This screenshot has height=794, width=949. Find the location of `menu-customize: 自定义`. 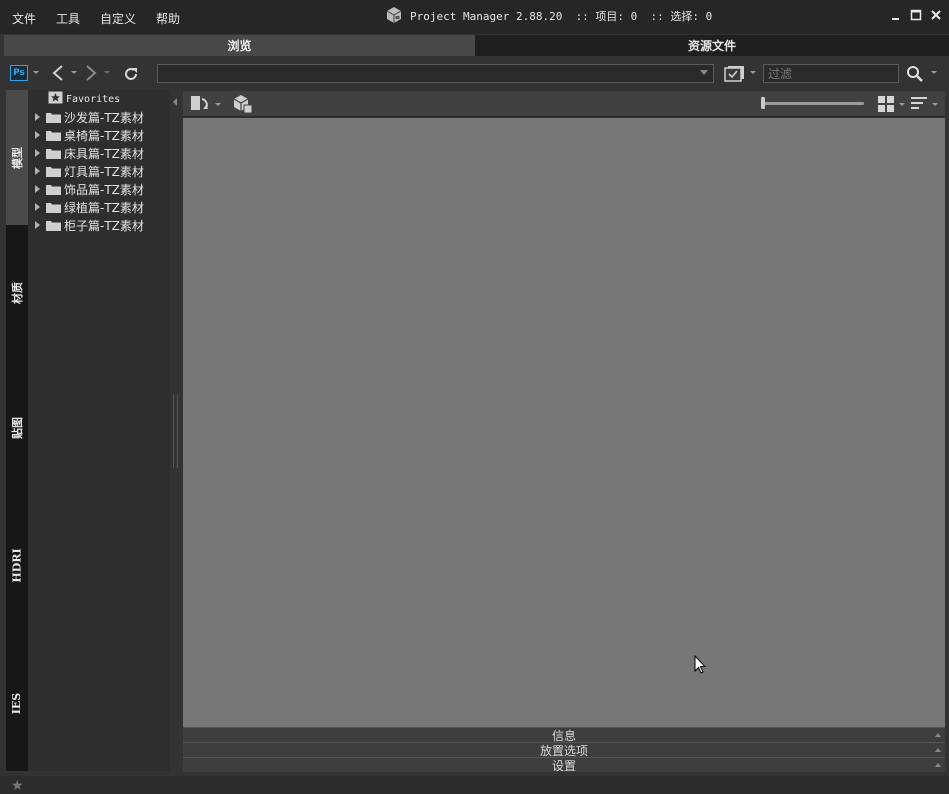

menu-customize: 自定义 is located at coordinates (118, 19).